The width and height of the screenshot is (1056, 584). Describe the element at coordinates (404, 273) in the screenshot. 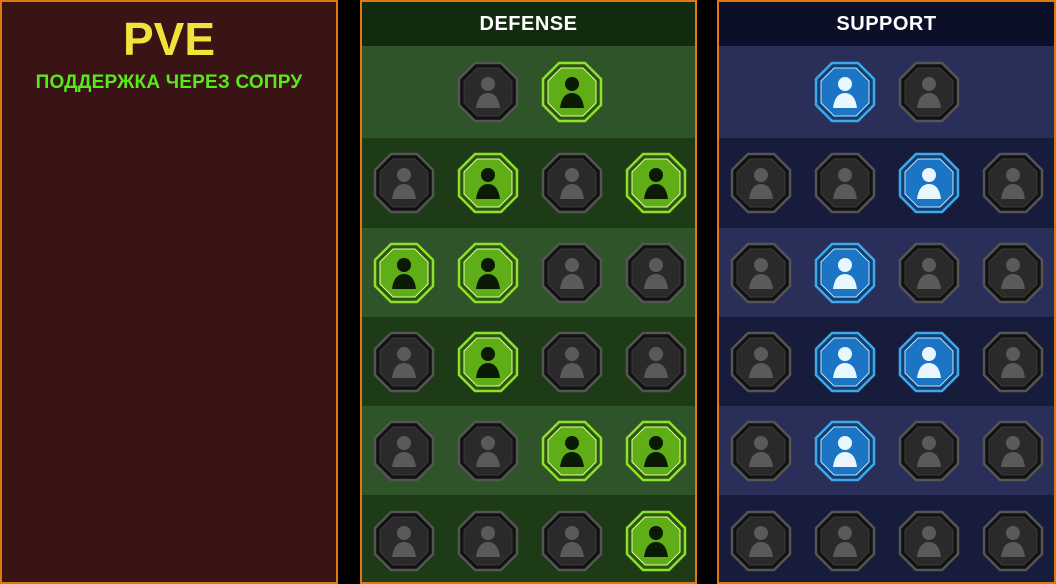

I see `dodge-fighter-icon` at that location.